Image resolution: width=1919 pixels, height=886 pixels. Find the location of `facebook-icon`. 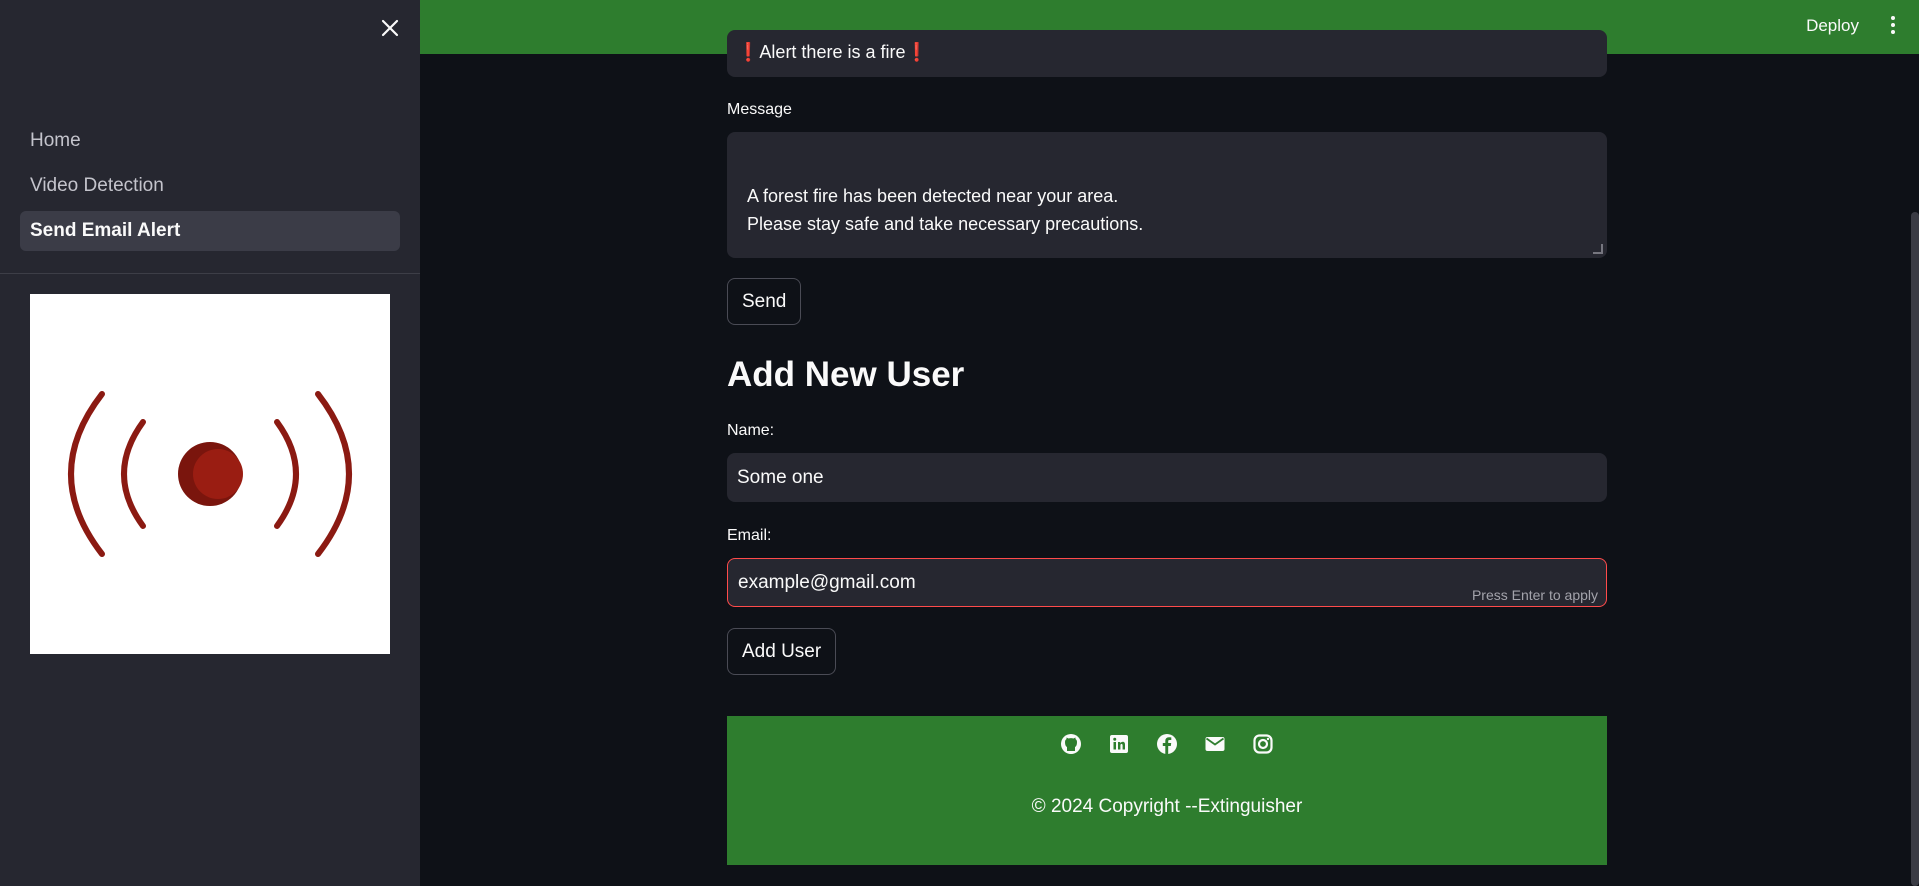

facebook-icon is located at coordinates (1167, 744).